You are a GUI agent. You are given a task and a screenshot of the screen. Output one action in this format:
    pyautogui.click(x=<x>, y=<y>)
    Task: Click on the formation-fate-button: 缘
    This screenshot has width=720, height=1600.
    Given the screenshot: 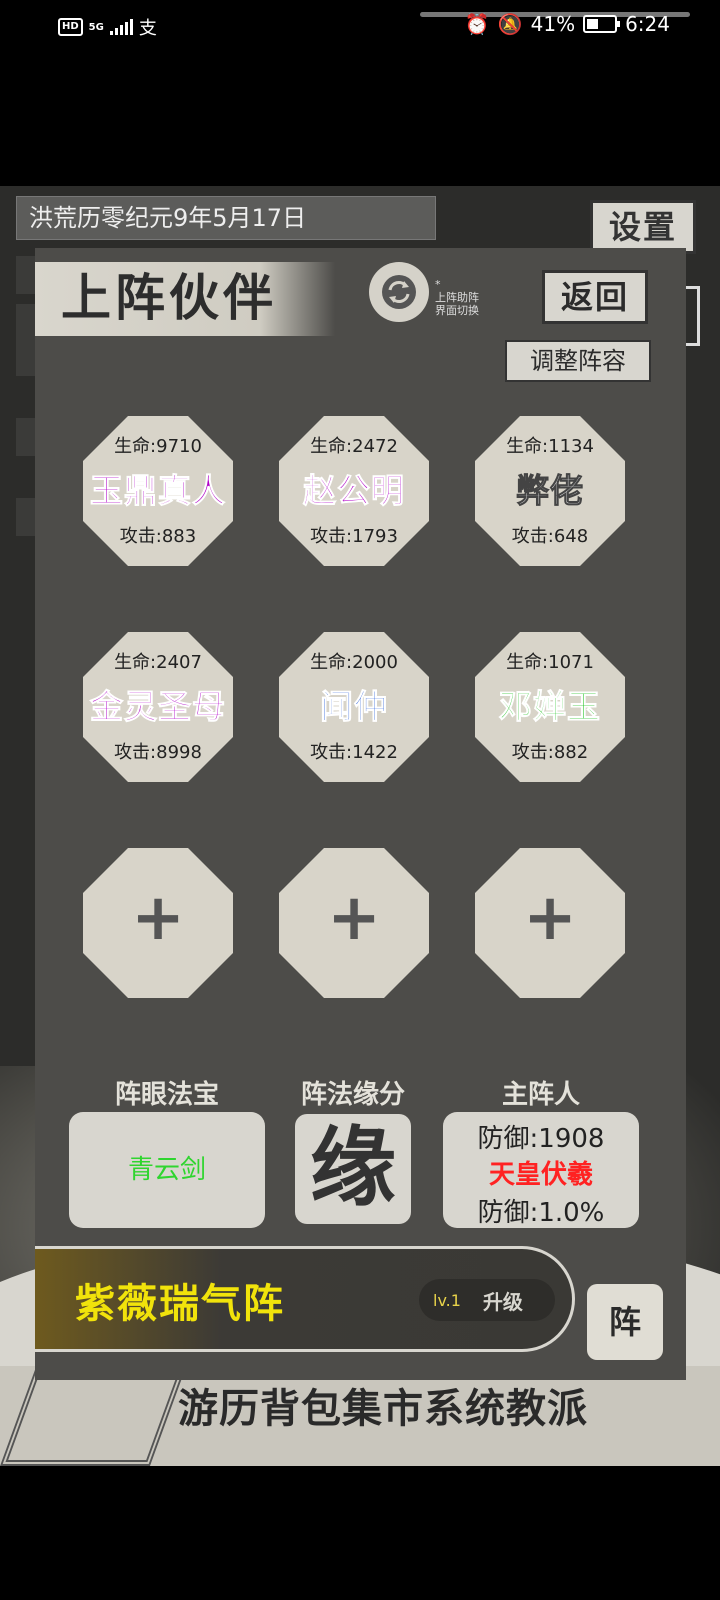 What is the action you would take?
    pyautogui.click(x=353, y=1169)
    